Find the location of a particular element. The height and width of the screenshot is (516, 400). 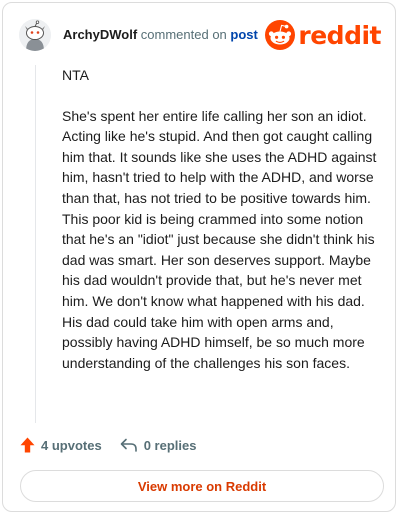

commented-on-text: commented on is located at coordinates (183, 34).